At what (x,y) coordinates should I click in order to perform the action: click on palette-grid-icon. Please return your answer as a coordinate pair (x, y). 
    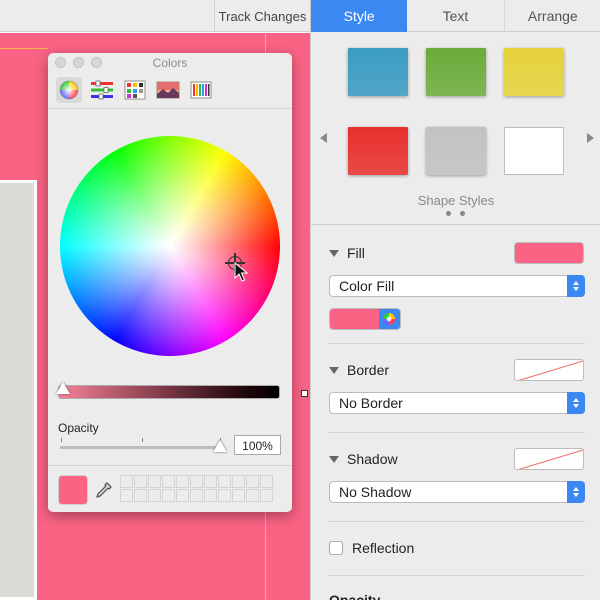
    Looking at the image, I should click on (135, 89).